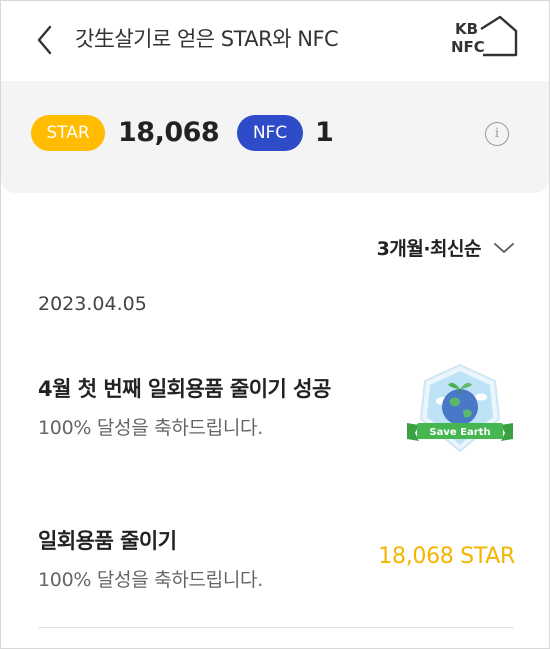  Describe the element at coordinates (483, 37) in the screenshot. I see `kb-nfc-logo: KB NFC` at that location.